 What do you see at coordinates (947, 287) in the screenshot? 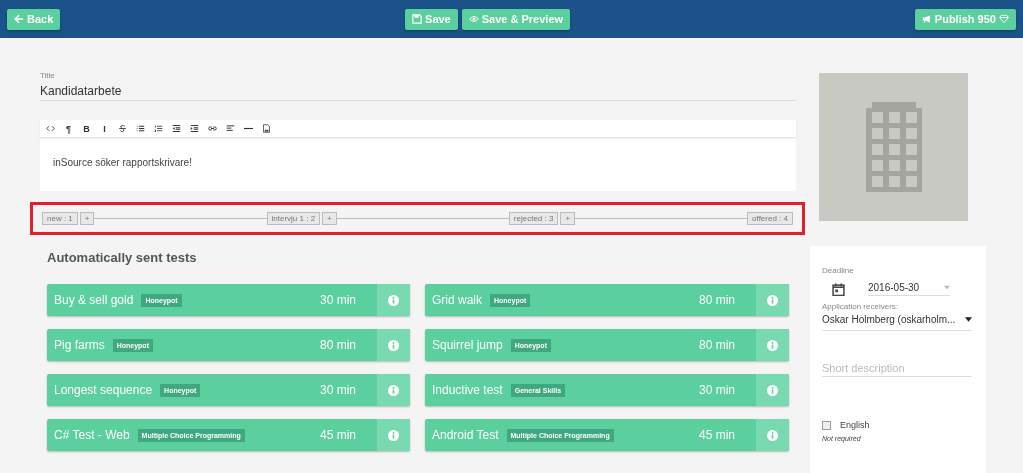
I see `dropdown-icon` at bounding box center [947, 287].